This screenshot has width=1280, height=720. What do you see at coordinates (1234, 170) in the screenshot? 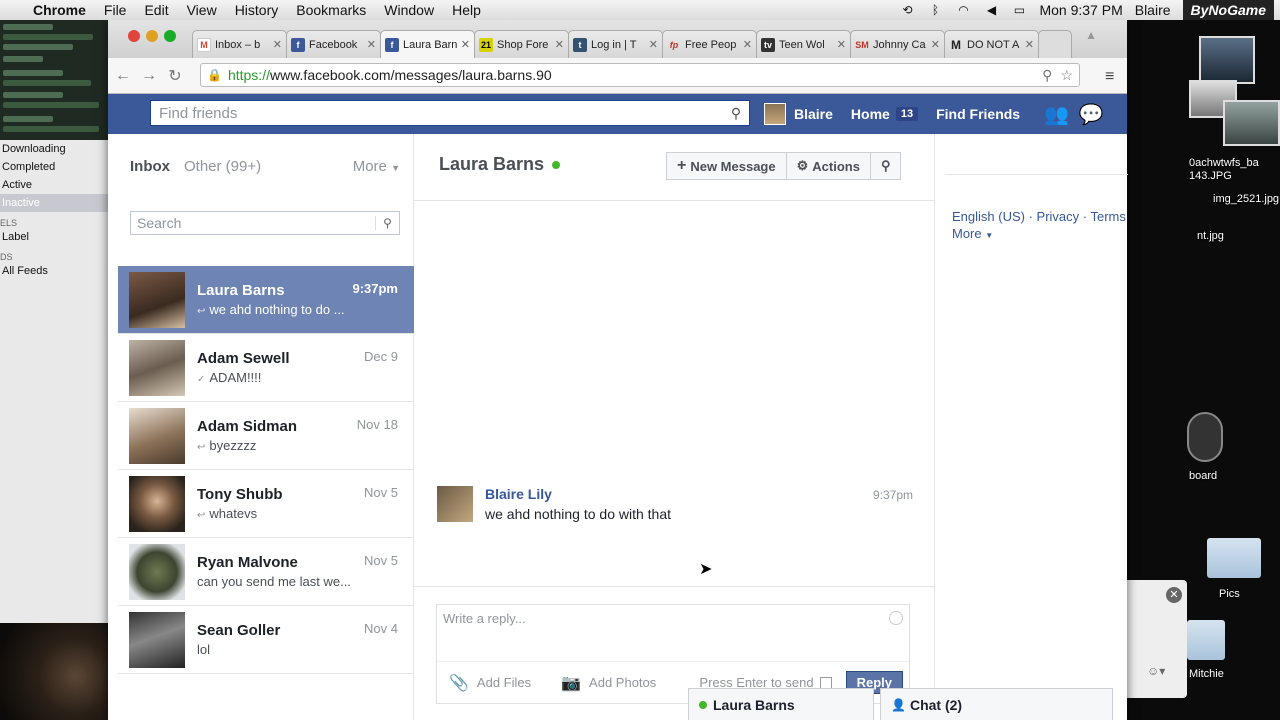
I see `desktop-file-label: 0achwtwfs_ba 143.JPG` at bounding box center [1234, 170].